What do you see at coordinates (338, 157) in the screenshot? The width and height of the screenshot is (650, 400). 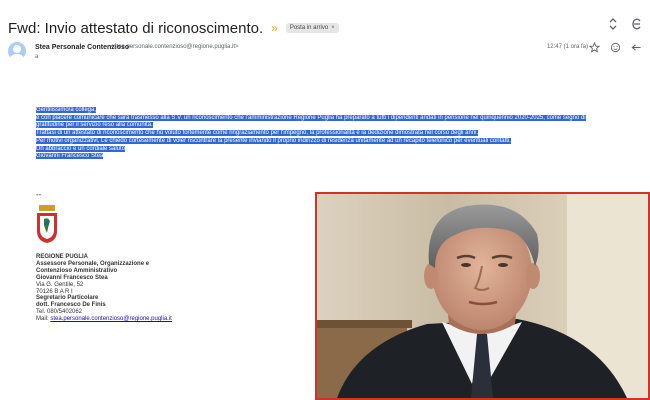 I see `body-line: Giovanni Francesco Stea` at bounding box center [338, 157].